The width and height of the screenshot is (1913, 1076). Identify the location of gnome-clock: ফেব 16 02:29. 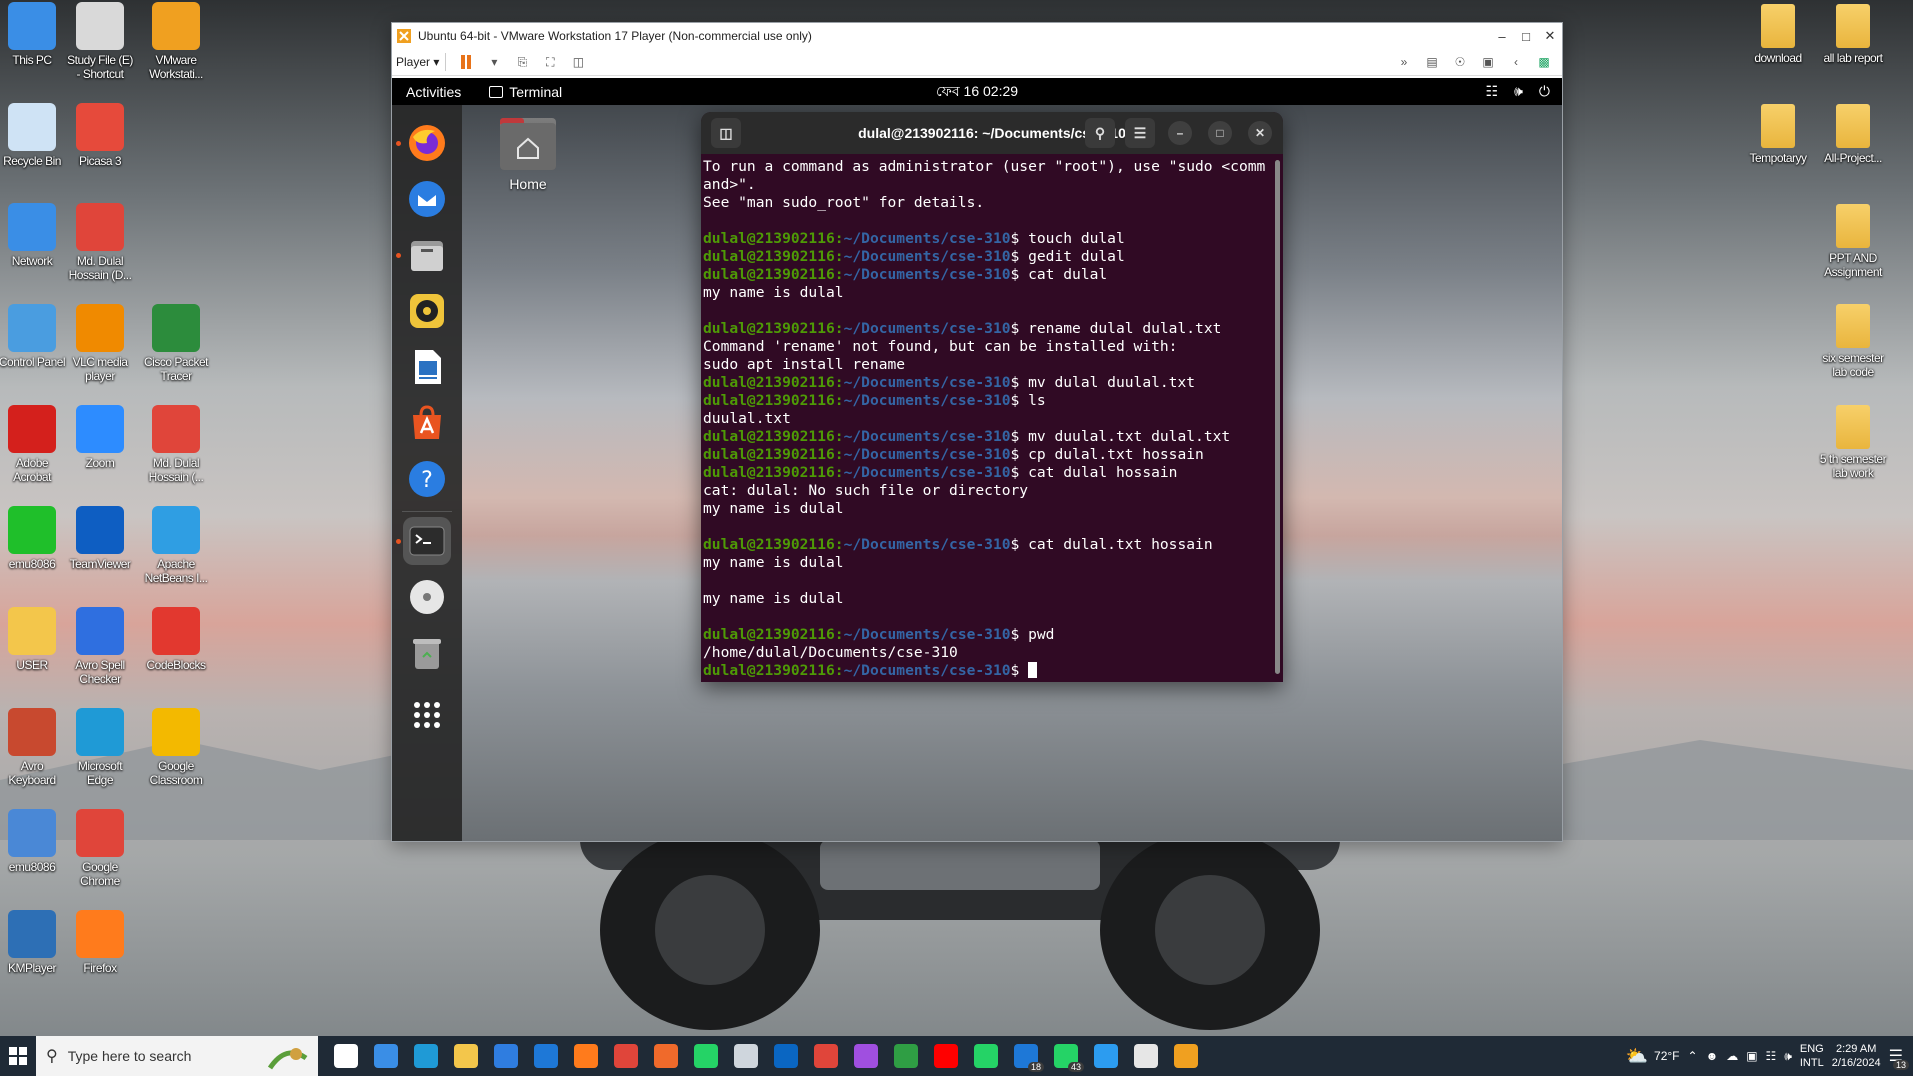
(977, 92).